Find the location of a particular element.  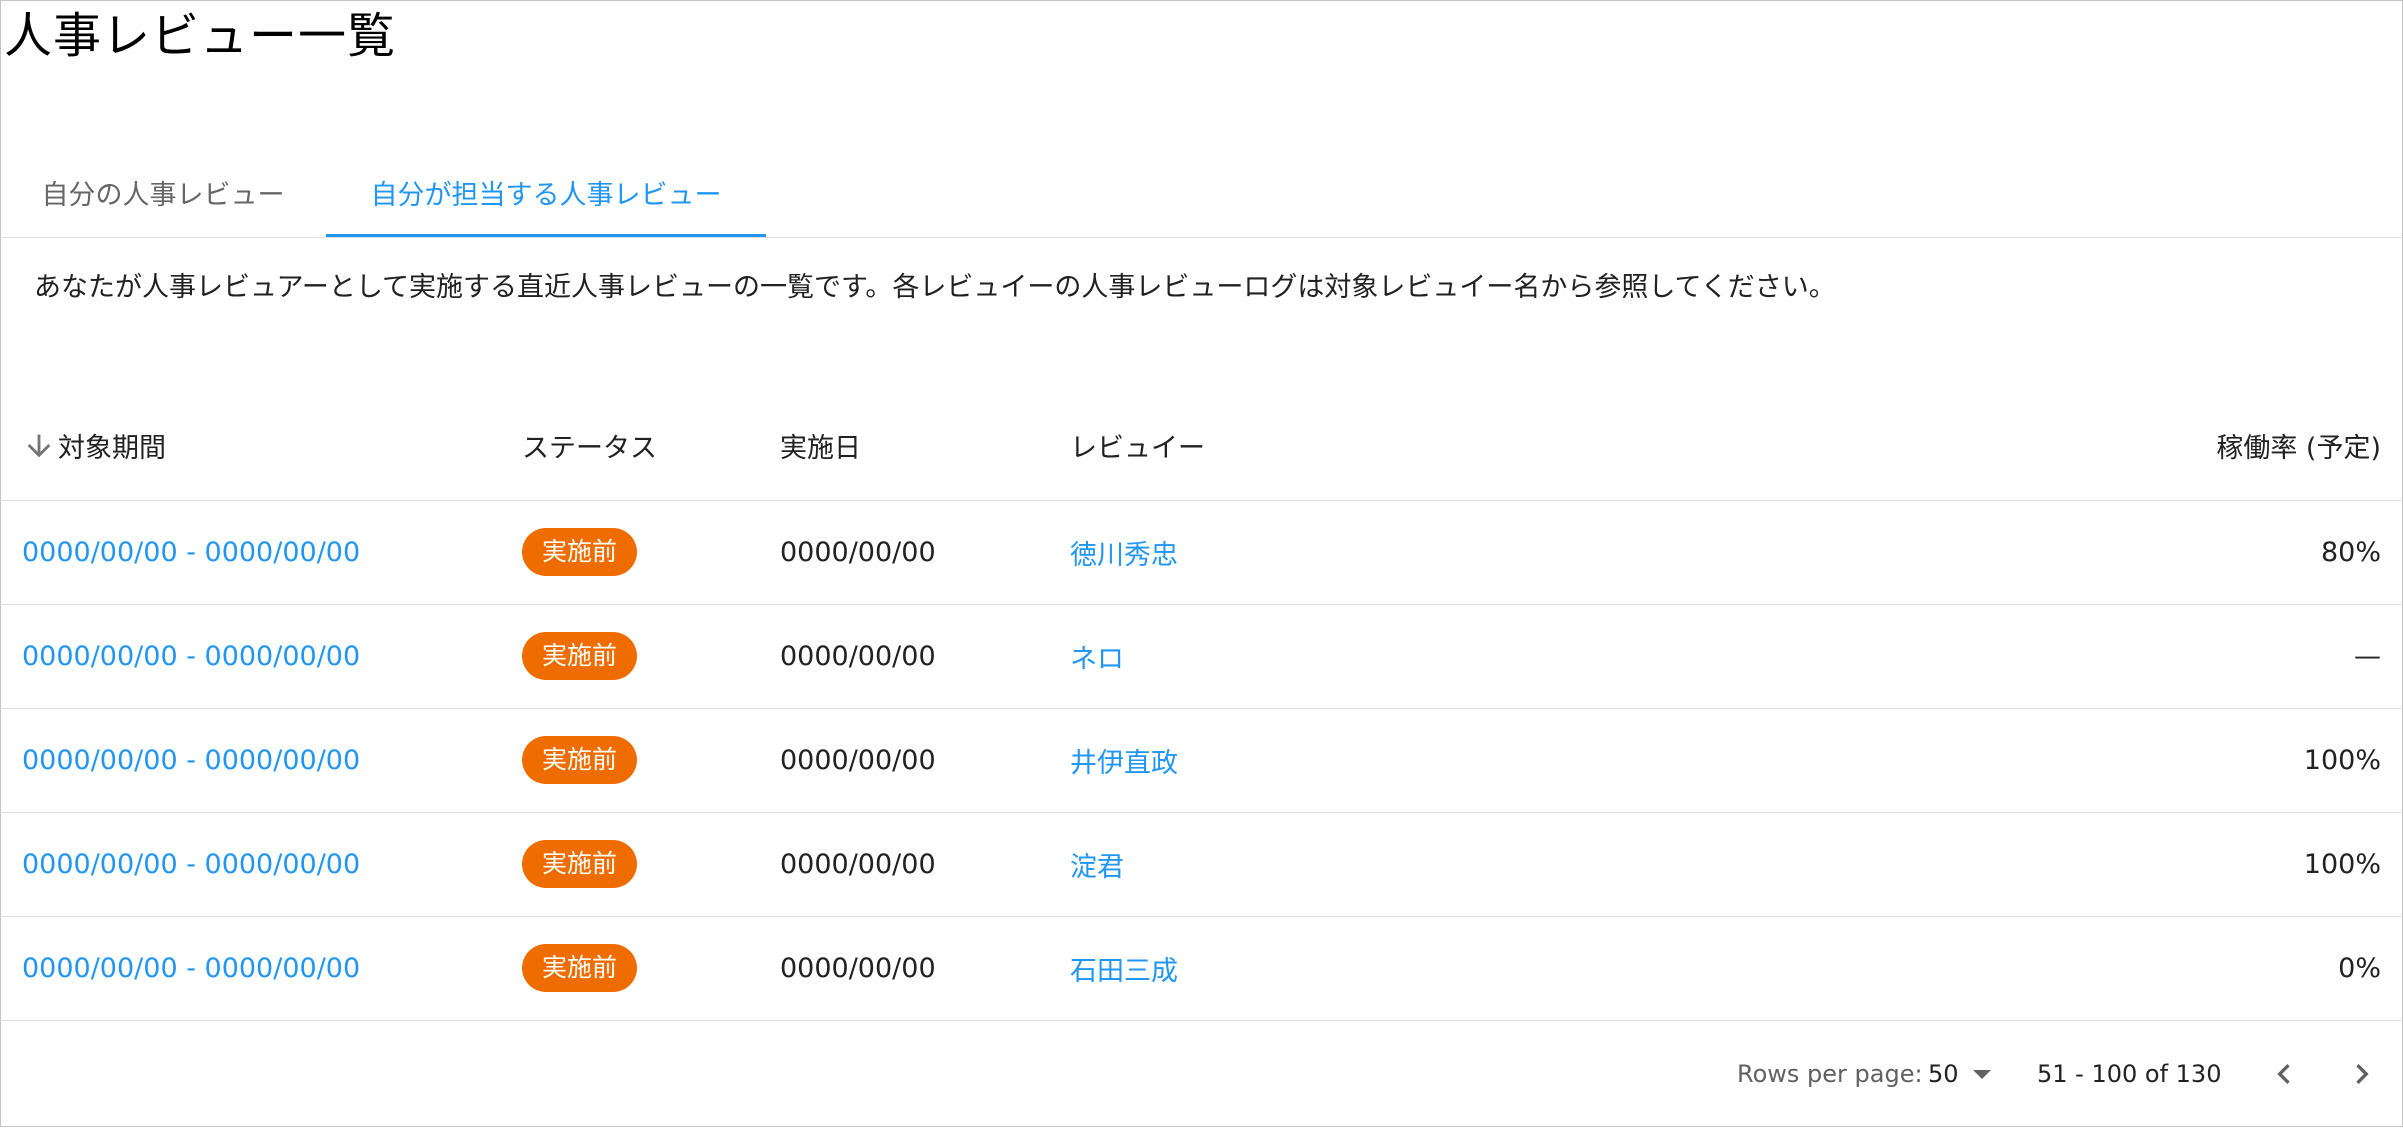

pagination-range: 51 - 100 of 130 is located at coordinates (2129, 1074).